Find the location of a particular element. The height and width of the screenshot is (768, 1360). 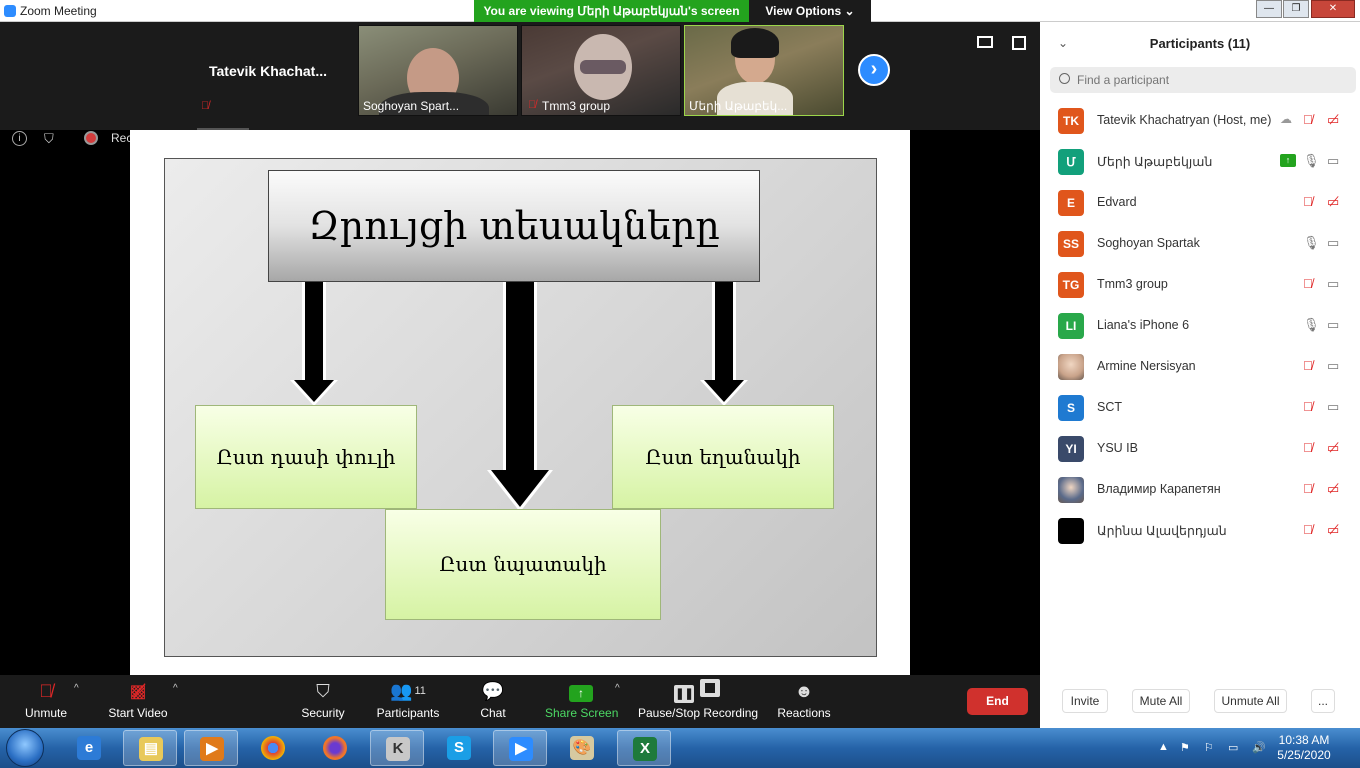

taskbar-app-firefox is located at coordinates (335, 748).